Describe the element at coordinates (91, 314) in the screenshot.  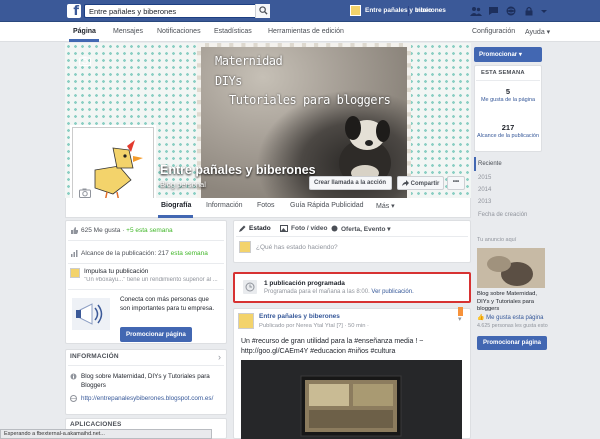
I see `megaphone-icon` at that location.